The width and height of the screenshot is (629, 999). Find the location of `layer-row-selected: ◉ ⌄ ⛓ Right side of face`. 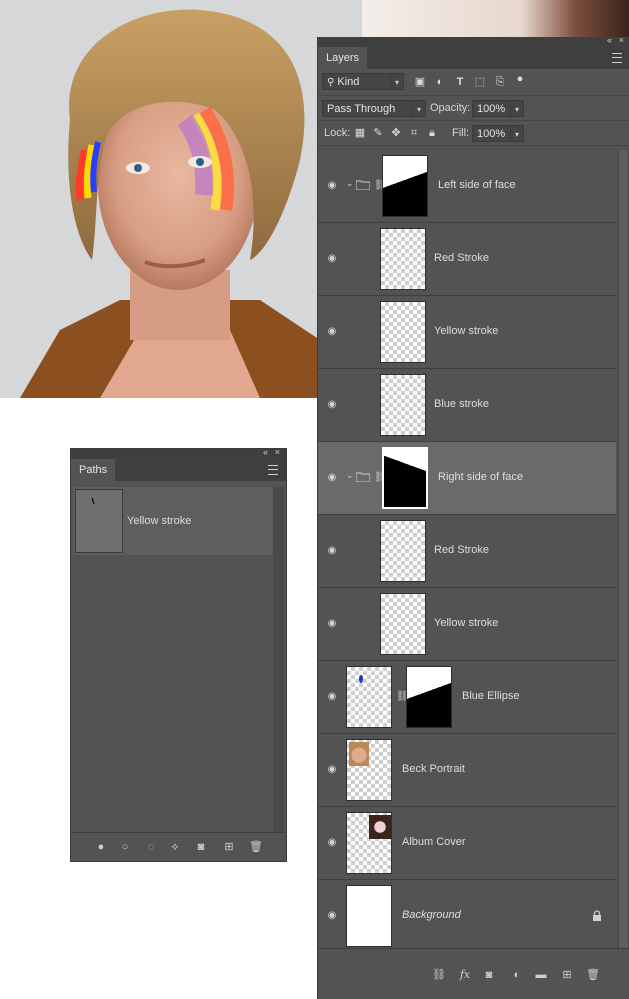

layer-row-selected: ◉ ⌄ ⛓ Right side of face is located at coordinates (467, 478).